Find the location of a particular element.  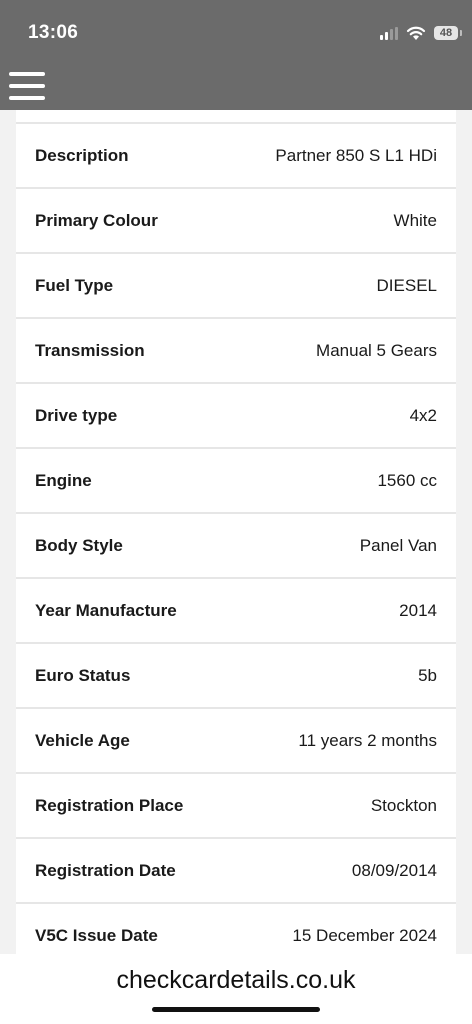

detail-value: DIESEL is located at coordinates (406, 285).